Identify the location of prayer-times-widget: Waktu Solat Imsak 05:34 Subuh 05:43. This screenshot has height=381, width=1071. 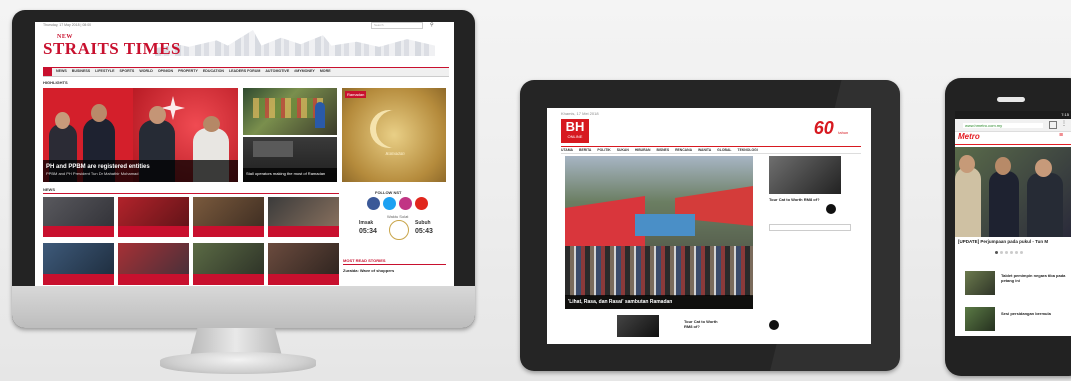
(402, 228).